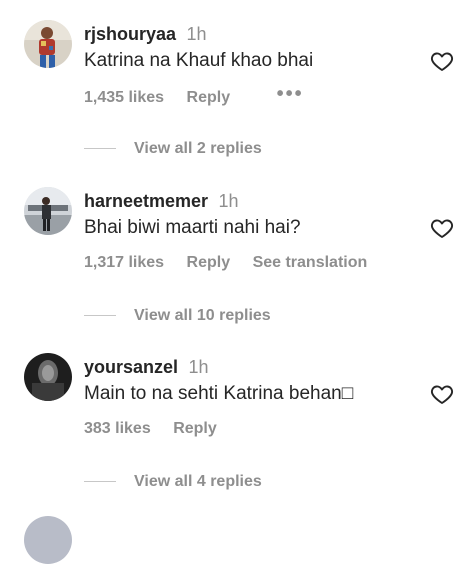 The width and height of the screenshot is (474, 564). I want to click on view-replies-row: View all 2 replies, so click(173, 149).